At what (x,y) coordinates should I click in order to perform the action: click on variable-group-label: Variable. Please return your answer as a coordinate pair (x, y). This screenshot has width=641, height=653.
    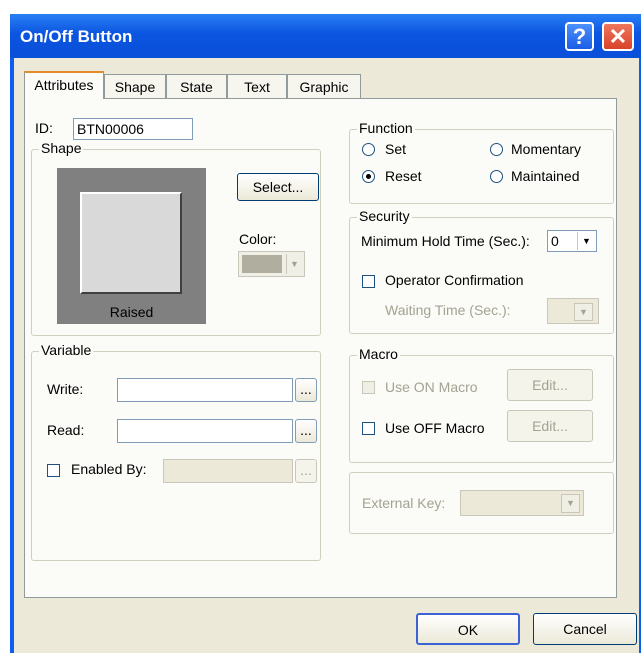
    Looking at the image, I should click on (66, 350).